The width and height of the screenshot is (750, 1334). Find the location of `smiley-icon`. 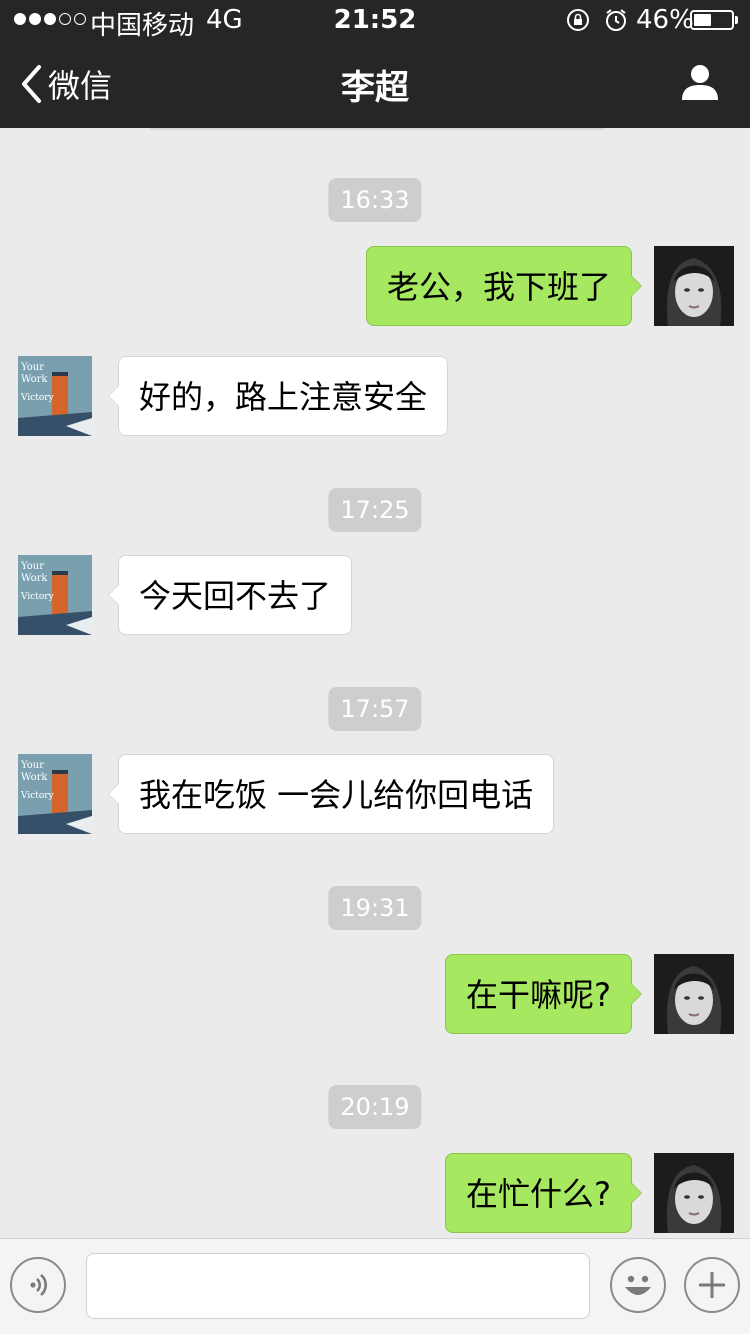

smiley-icon is located at coordinates (638, 1285).